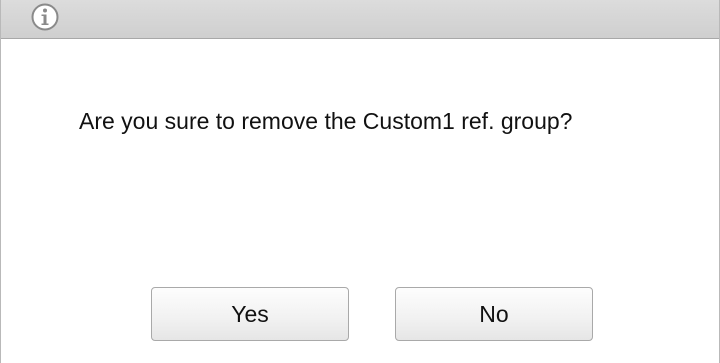 The width and height of the screenshot is (720, 363). Describe the element at coordinates (360, 19) in the screenshot. I see `dialog-titlebar` at that location.